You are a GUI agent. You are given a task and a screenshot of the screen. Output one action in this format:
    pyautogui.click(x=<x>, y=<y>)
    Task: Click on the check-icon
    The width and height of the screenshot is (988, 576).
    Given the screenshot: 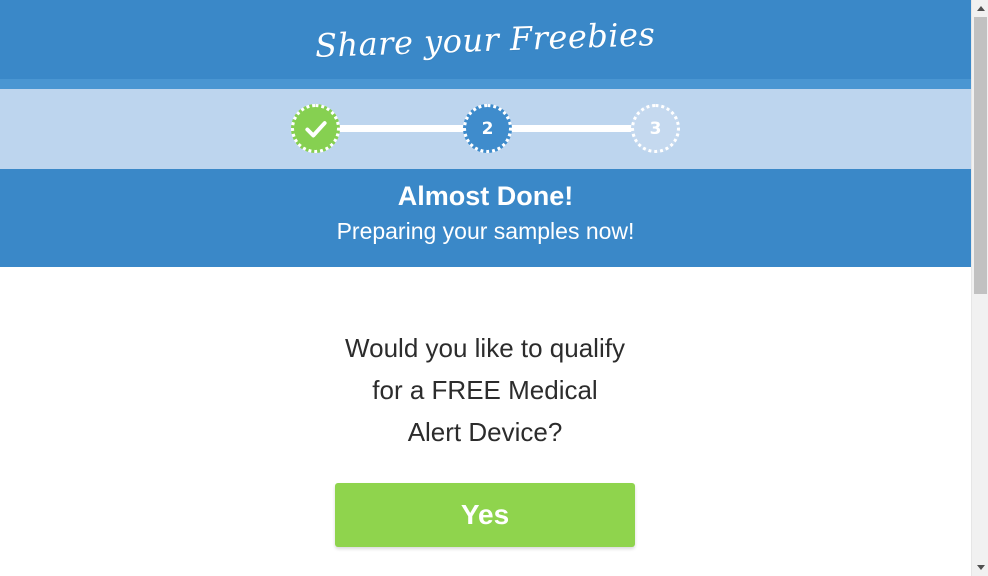 What is the action you would take?
    pyautogui.click(x=315, y=128)
    